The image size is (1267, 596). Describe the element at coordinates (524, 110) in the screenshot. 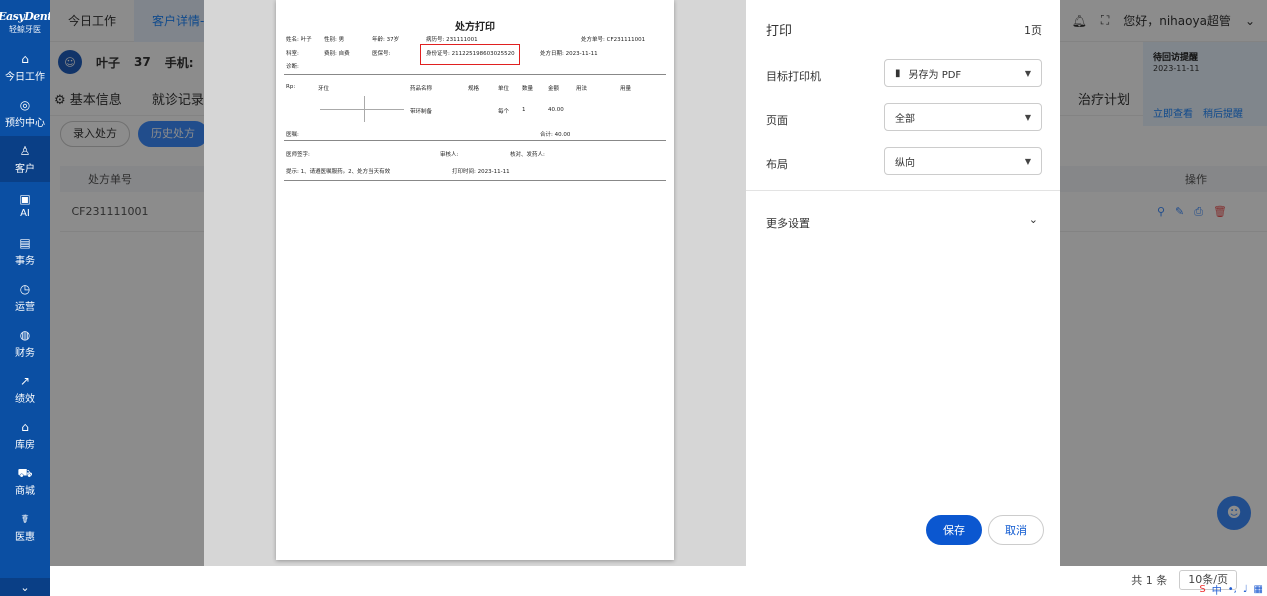

I see `item-qty: 1` at that location.